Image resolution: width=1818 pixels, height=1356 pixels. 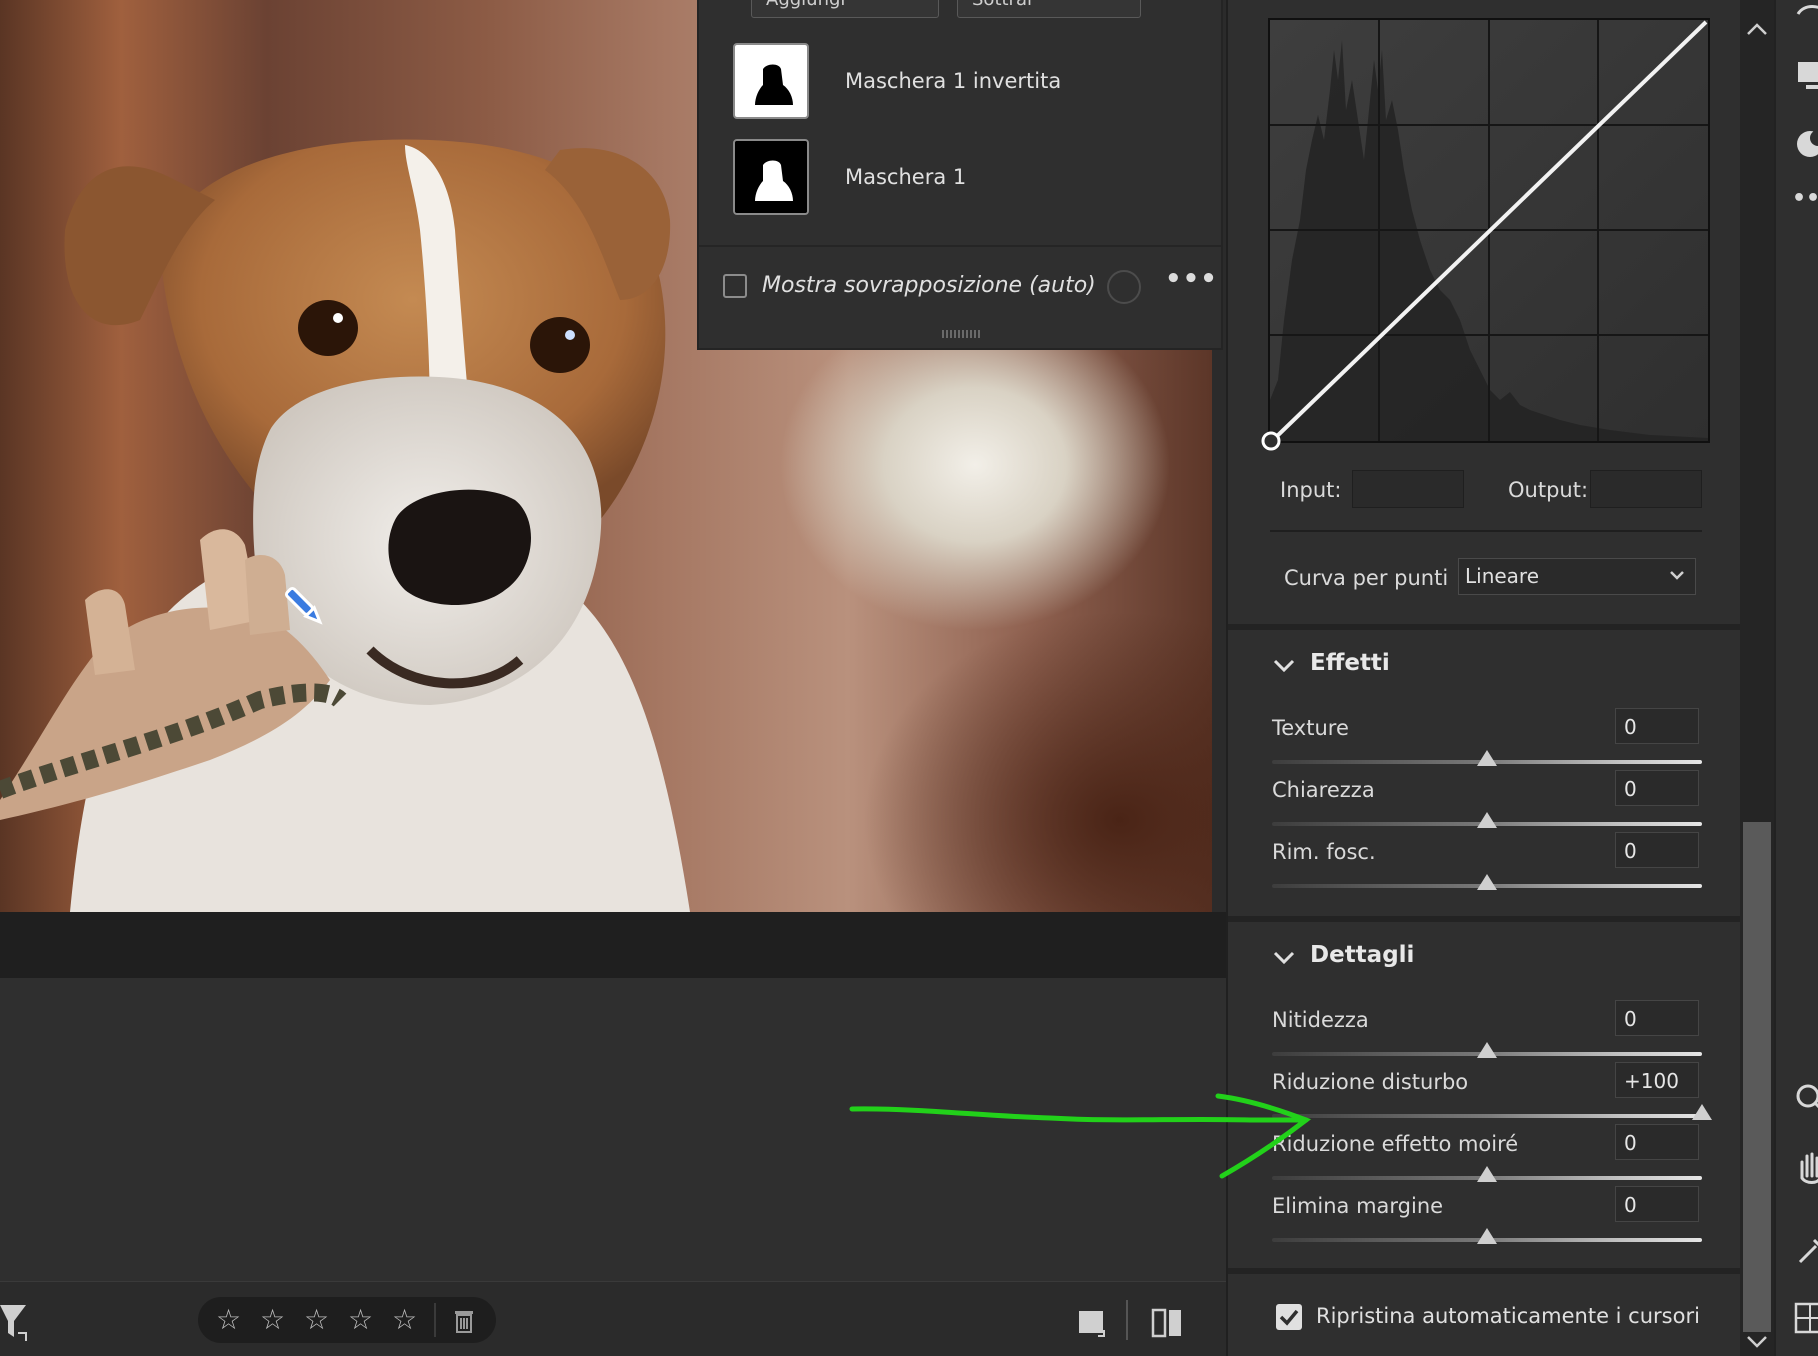 I want to click on canvas-background, so click(x=613, y=945).